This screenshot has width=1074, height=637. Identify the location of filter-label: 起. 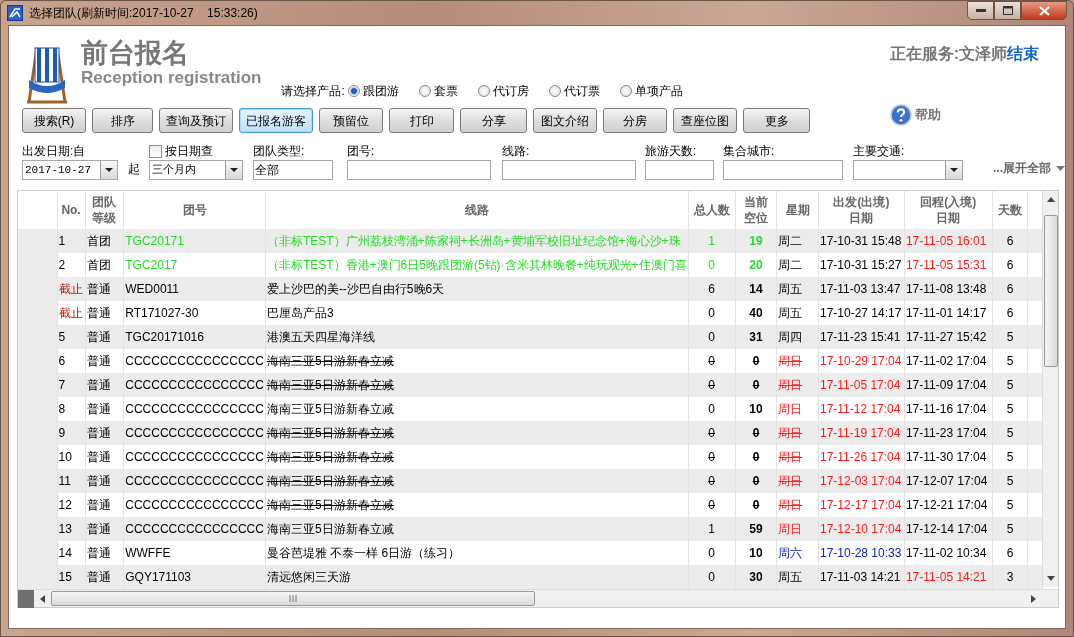
(134, 169).